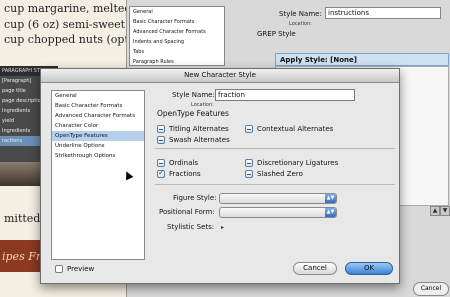 This screenshot has height=297, width=450. I want to click on checkbox-label: Discretionary Ligatures, so click(298, 163).